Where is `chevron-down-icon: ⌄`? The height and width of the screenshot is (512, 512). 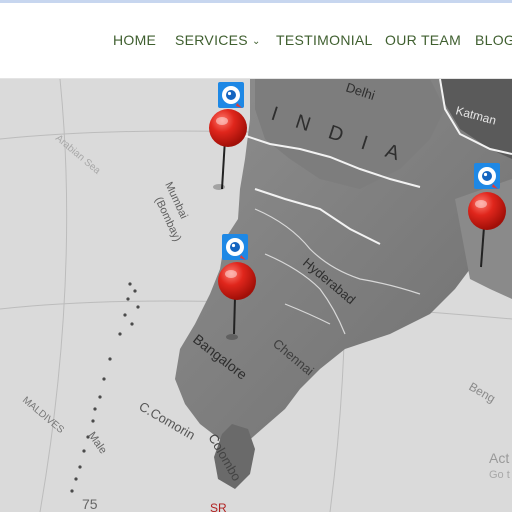
chevron-down-icon: ⌄ is located at coordinates (256, 41).